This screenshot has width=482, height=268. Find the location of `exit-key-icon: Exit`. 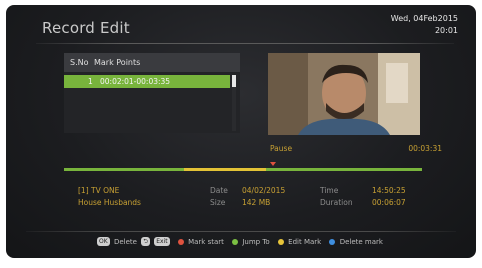

exit-key-icon: Exit is located at coordinates (162, 241).